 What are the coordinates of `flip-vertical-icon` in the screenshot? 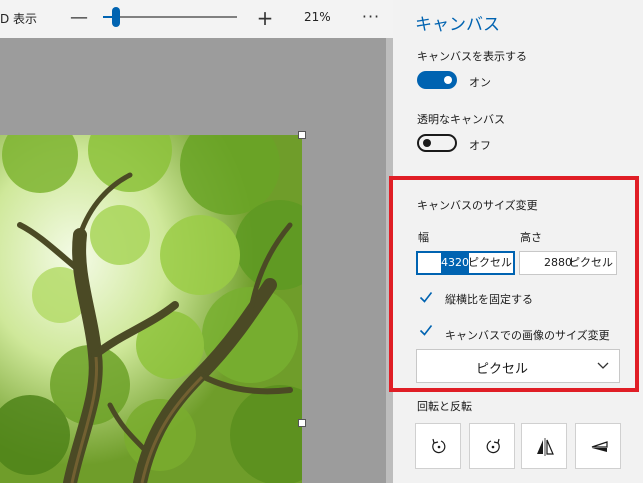 It's located at (599, 446).